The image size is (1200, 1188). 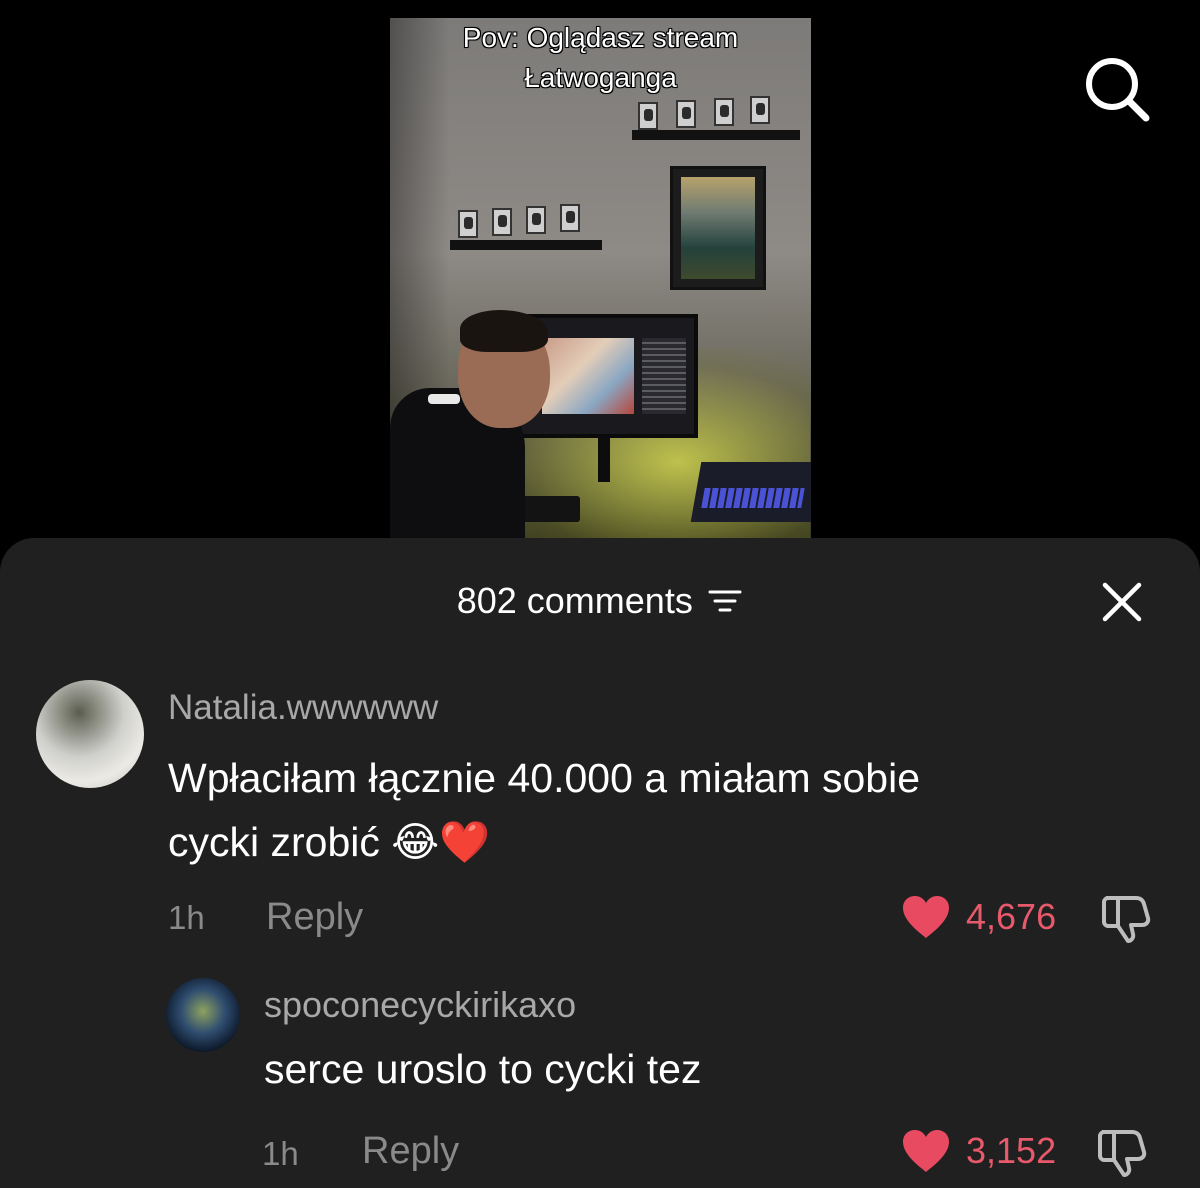 I want to click on monitor-stand, so click(x=604, y=460).